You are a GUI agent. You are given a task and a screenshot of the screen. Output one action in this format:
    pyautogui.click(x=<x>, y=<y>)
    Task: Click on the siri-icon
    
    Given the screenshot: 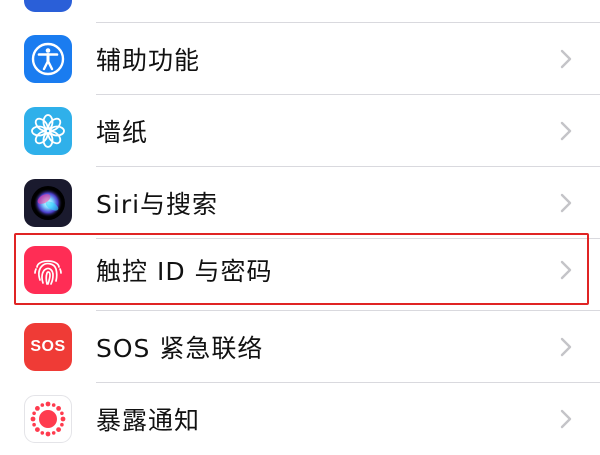 What is the action you would take?
    pyautogui.click(x=48, y=203)
    